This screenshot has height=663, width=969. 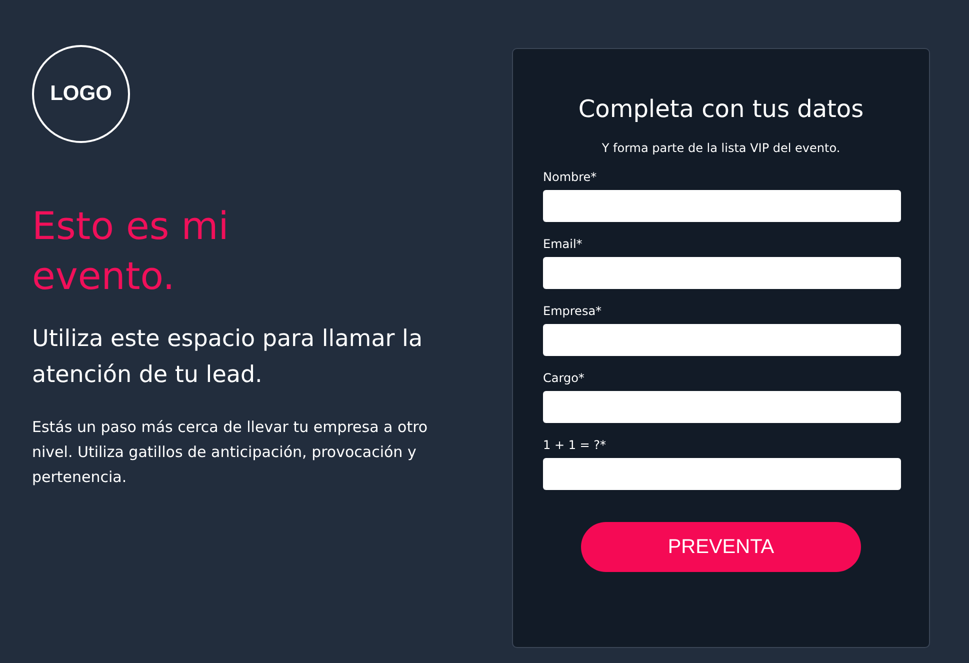 I want to click on field-label: Cargo*, so click(x=564, y=378).